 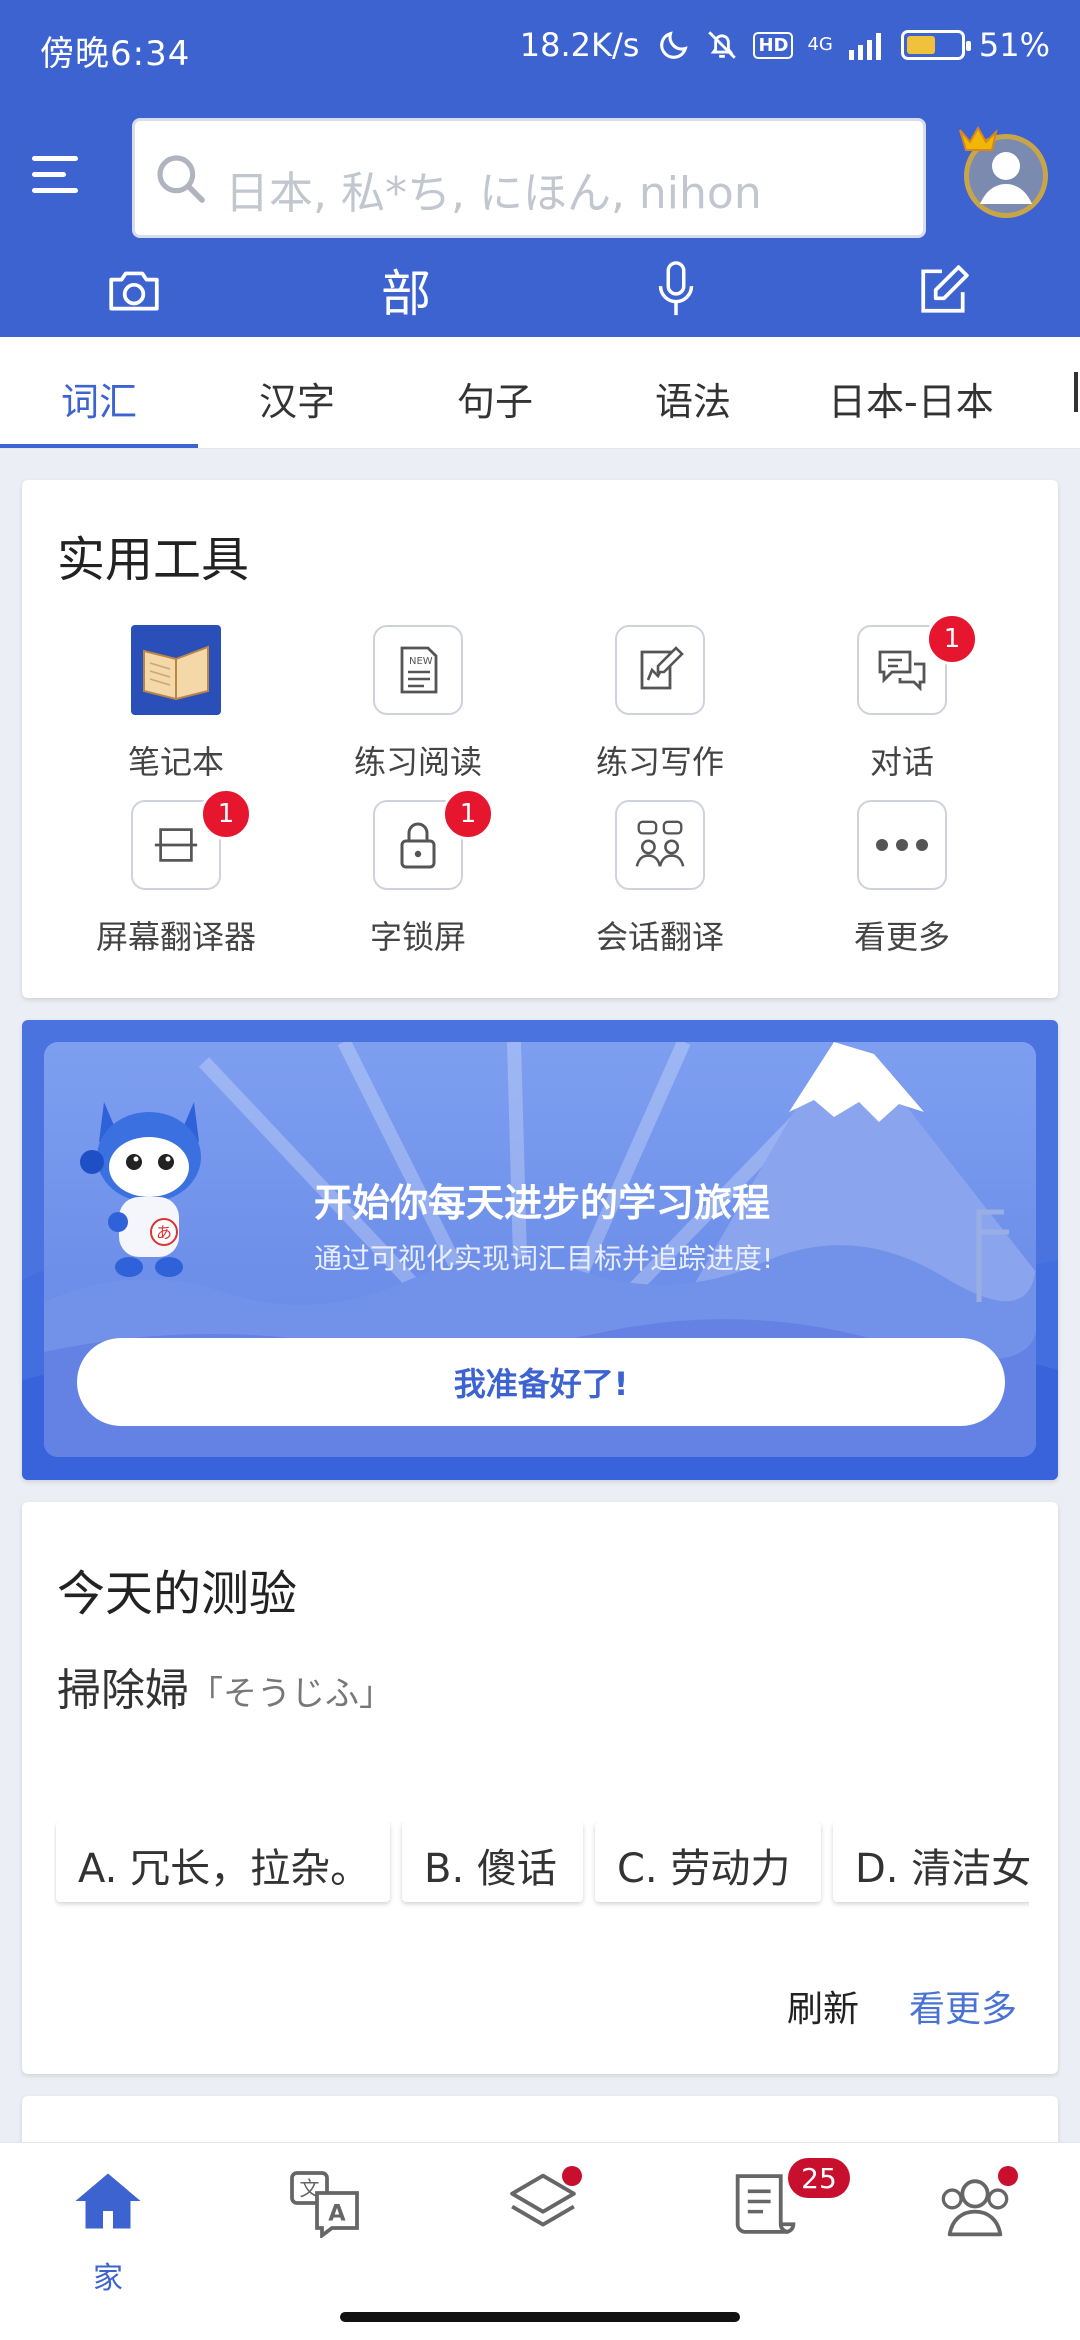 What do you see at coordinates (1076, 392) in the screenshot?
I see `tab-overflow-hint` at bounding box center [1076, 392].